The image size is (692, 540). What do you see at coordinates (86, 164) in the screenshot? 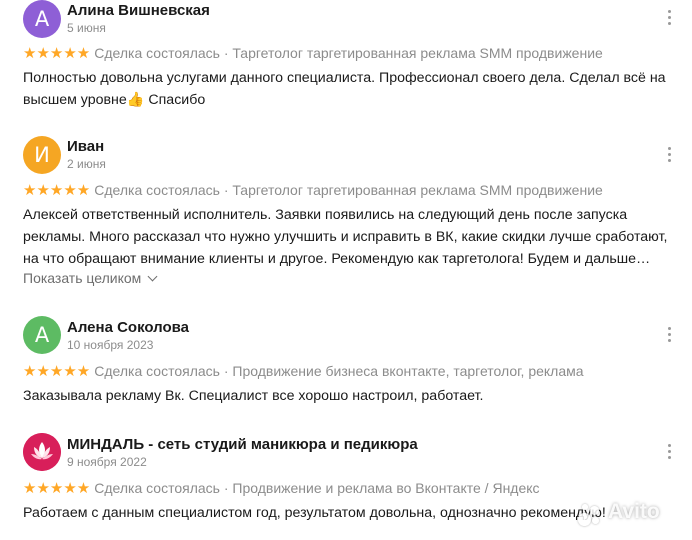
I see `review-date: 2 июня` at bounding box center [86, 164].